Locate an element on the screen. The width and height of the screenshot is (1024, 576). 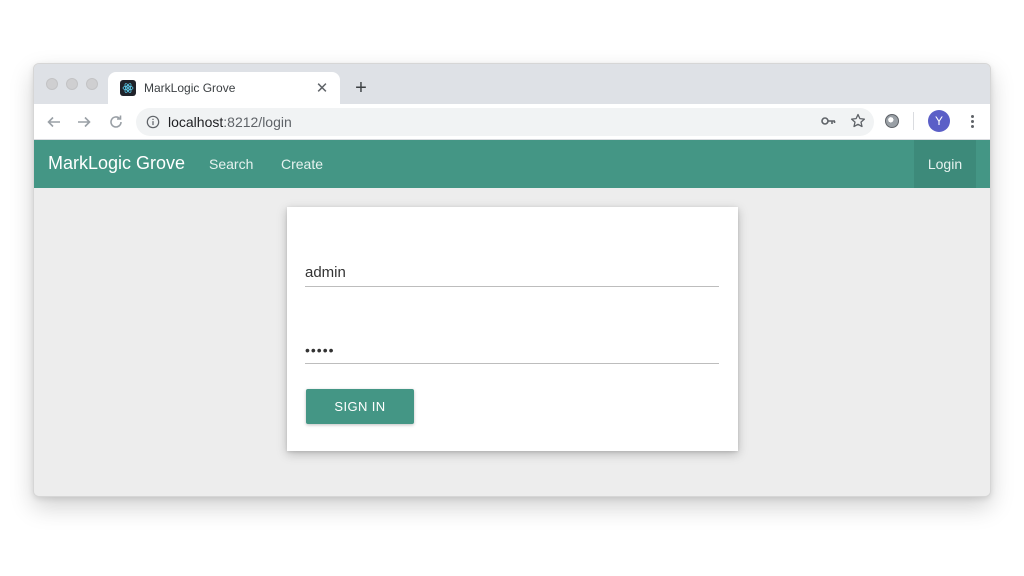
url-host: localhost is located at coordinates (196, 122).